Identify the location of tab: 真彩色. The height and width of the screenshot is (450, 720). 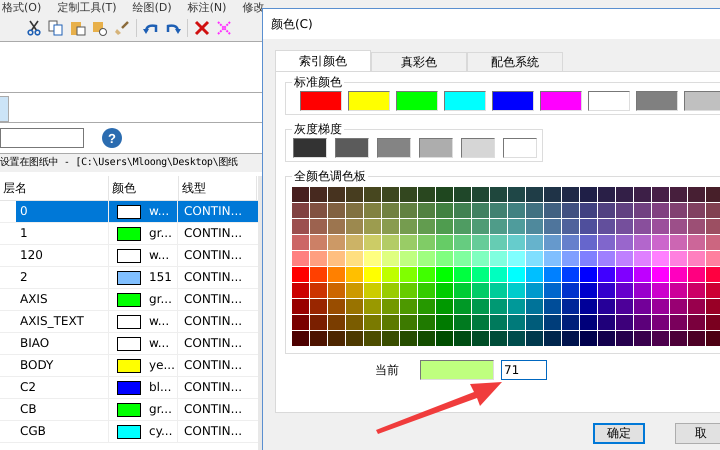
(419, 61).